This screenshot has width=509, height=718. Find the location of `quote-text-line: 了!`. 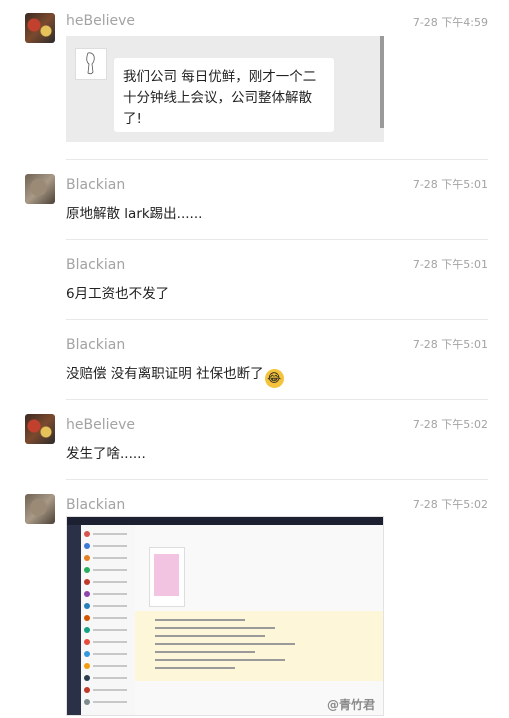

quote-text-line: 了! is located at coordinates (132, 119).